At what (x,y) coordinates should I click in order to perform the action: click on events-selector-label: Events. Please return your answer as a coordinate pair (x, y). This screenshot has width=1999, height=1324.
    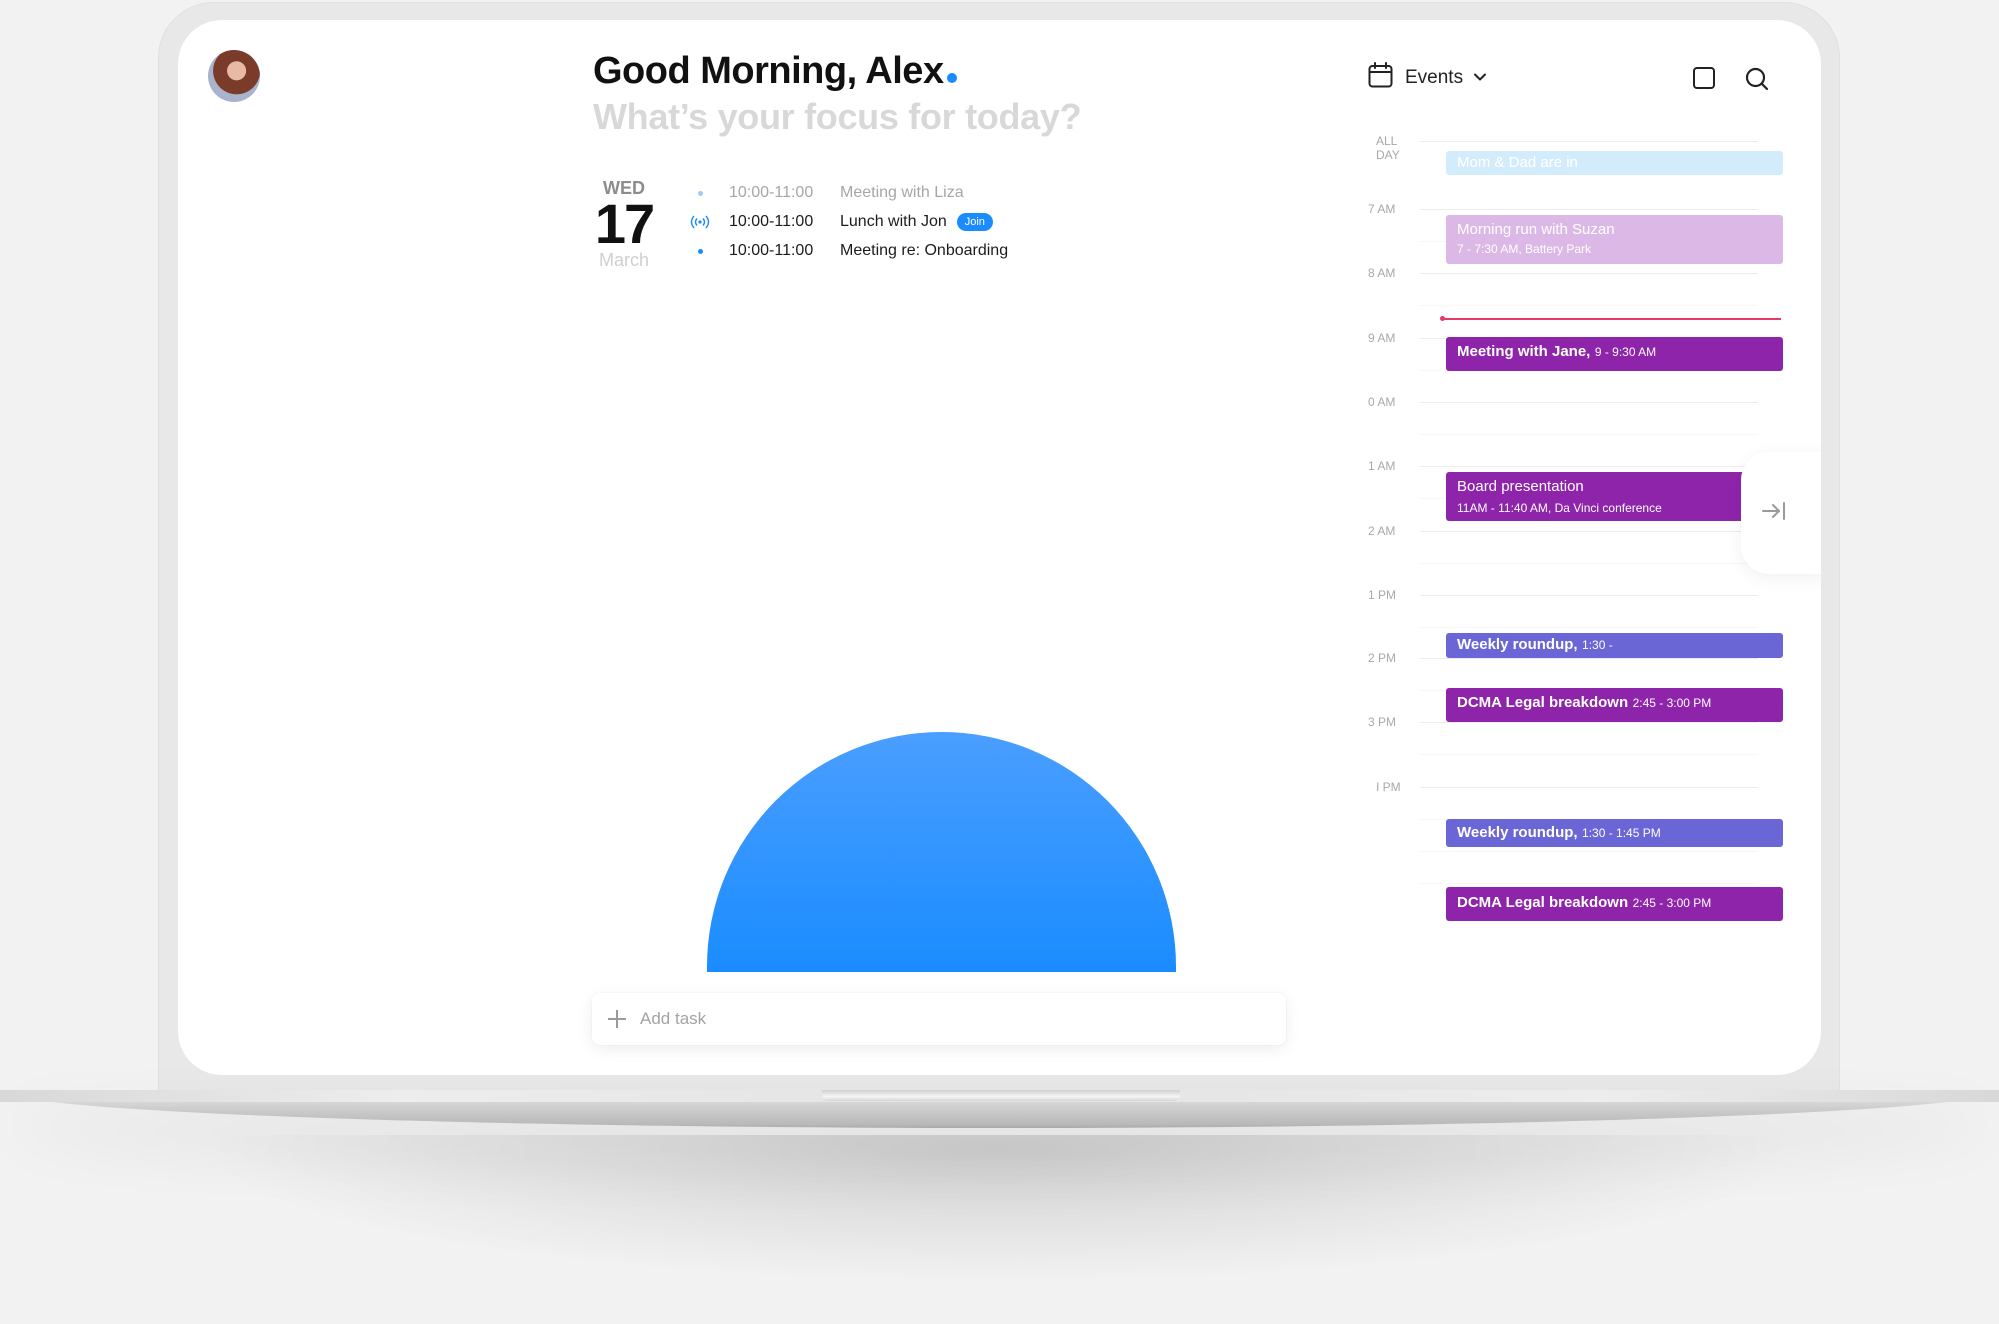
    Looking at the image, I should click on (1434, 77).